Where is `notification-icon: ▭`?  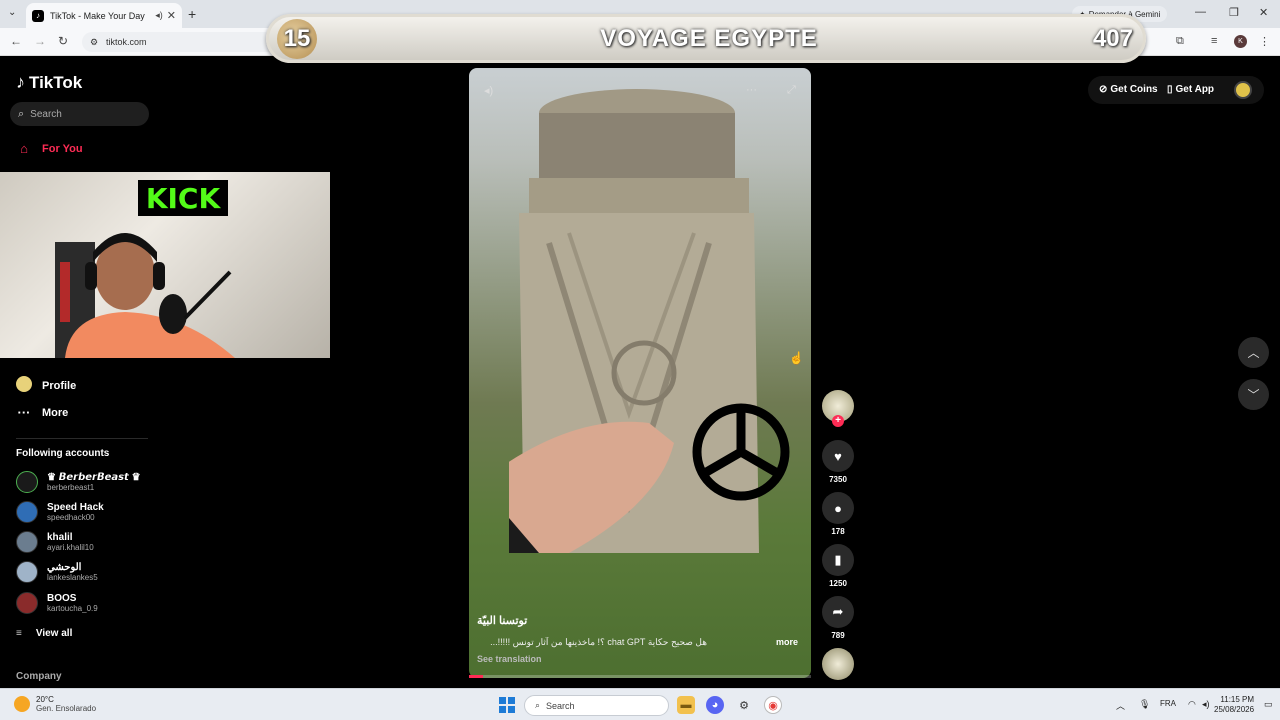 notification-icon: ▭ is located at coordinates (1268, 704).